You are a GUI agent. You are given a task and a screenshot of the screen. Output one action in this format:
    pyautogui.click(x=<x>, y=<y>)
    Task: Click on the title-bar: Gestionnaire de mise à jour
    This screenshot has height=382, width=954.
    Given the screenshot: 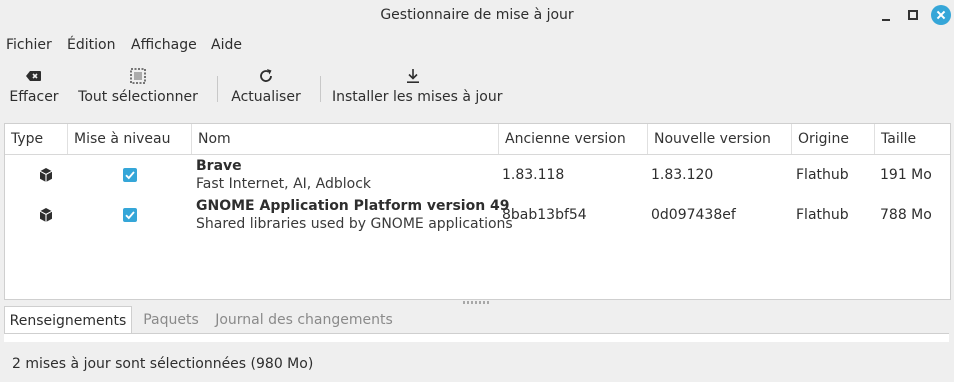 What is the action you would take?
    pyautogui.click(x=477, y=15)
    